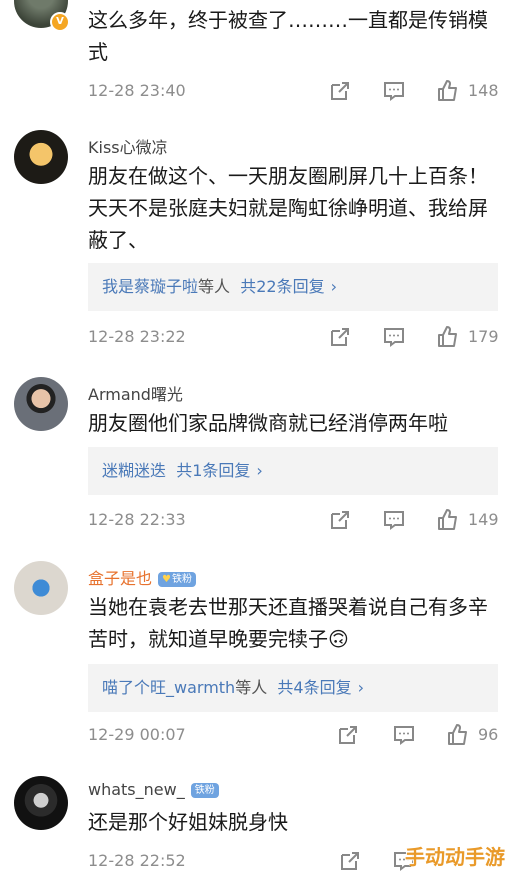 Image resolution: width=513 pixels, height=876 pixels. I want to click on comment-text: 当她在袁老去世那天还直播哭着说自己有多辛苦时，就知道早晚要完犊子🙃, so click(288, 623).